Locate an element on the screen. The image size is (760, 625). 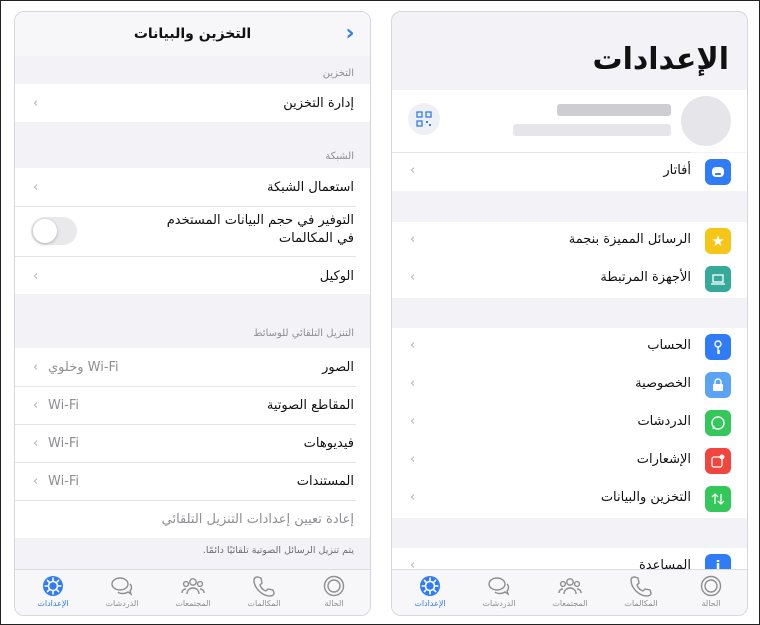
photos-value: Wi-Fi وخلوي is located at coordinates (83, 367).